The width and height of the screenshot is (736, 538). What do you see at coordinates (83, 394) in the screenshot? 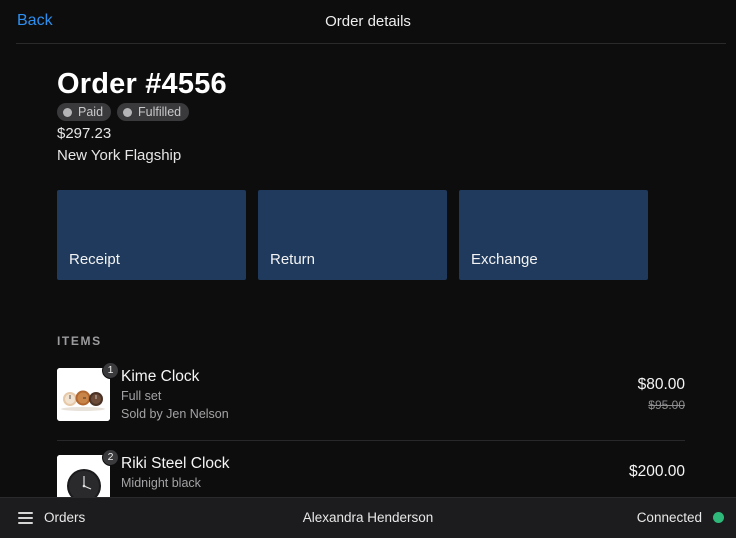
I see `clock-set-icon` at bounding box center [83, 394].